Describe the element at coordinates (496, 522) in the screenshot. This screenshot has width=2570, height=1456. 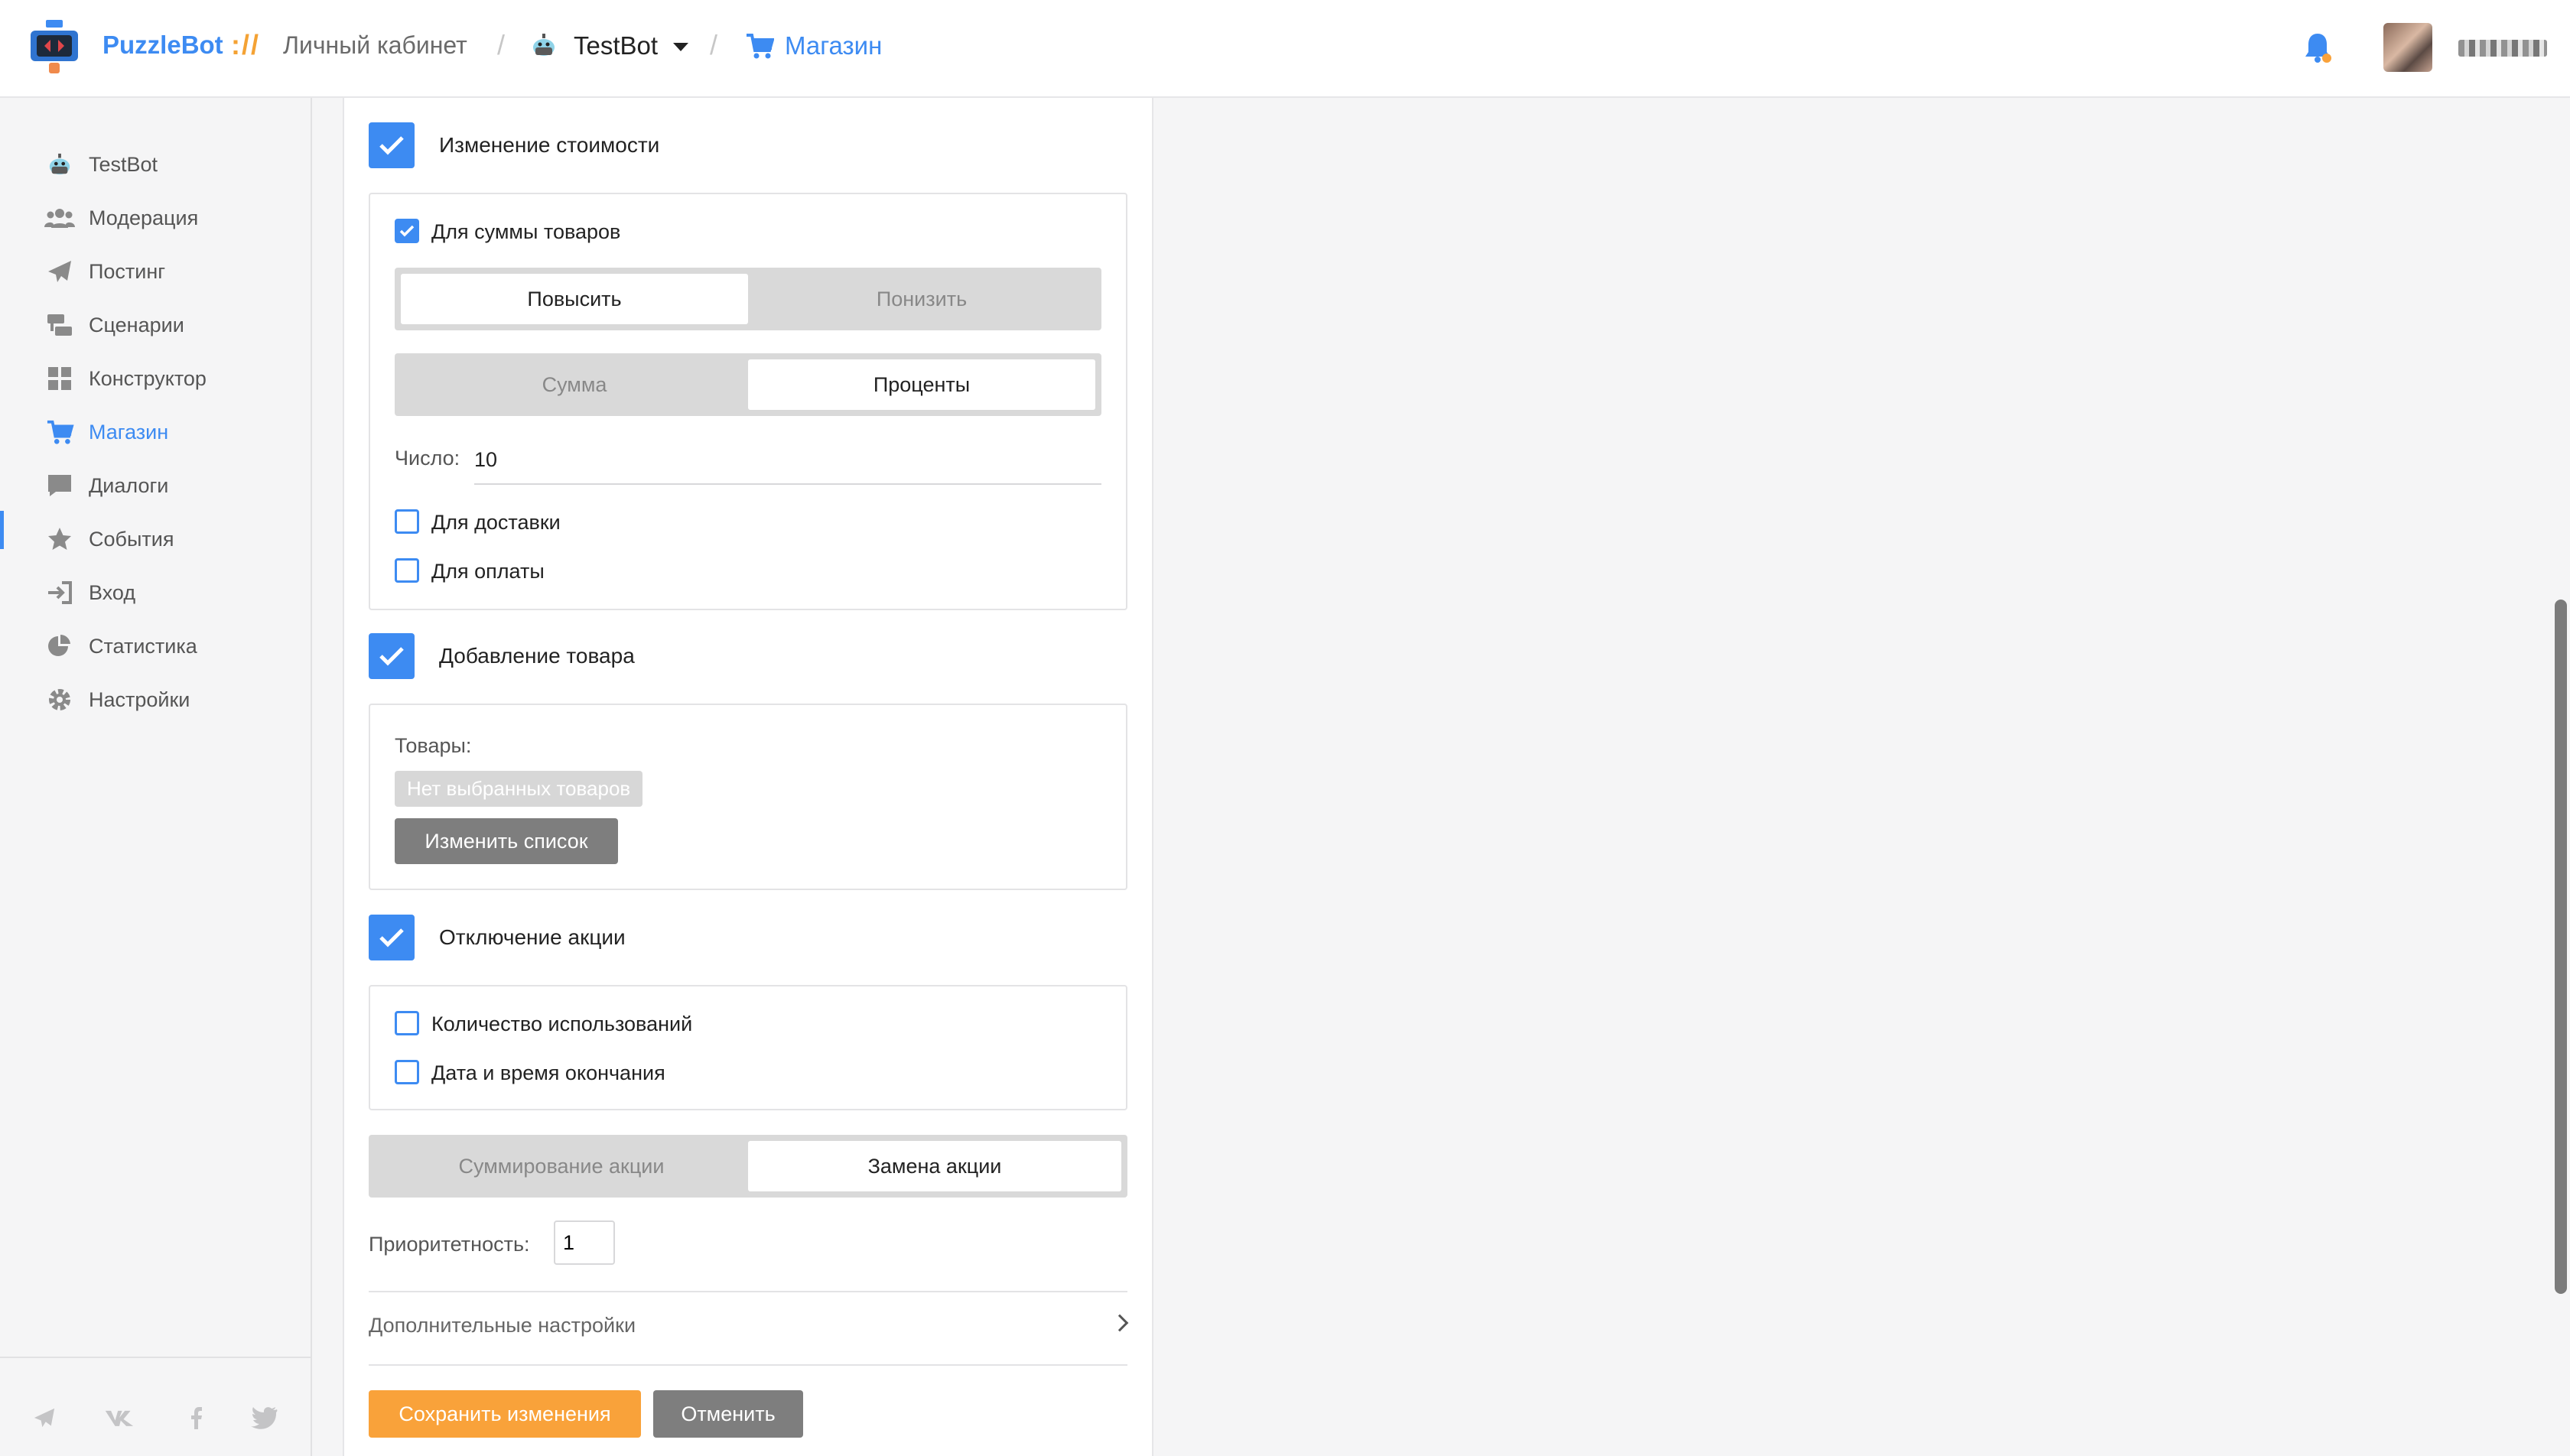
I see `for-delivery-label: Для доставки` at that location.